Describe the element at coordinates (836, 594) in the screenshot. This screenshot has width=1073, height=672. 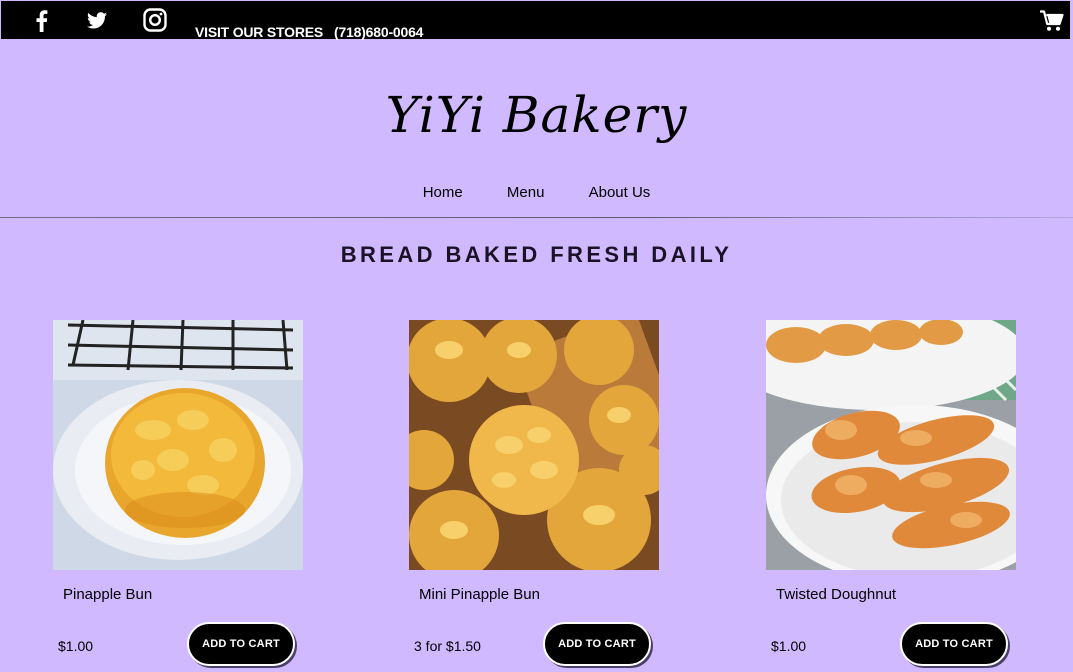
I see `product-name: Twisted Doughnut` at that location.